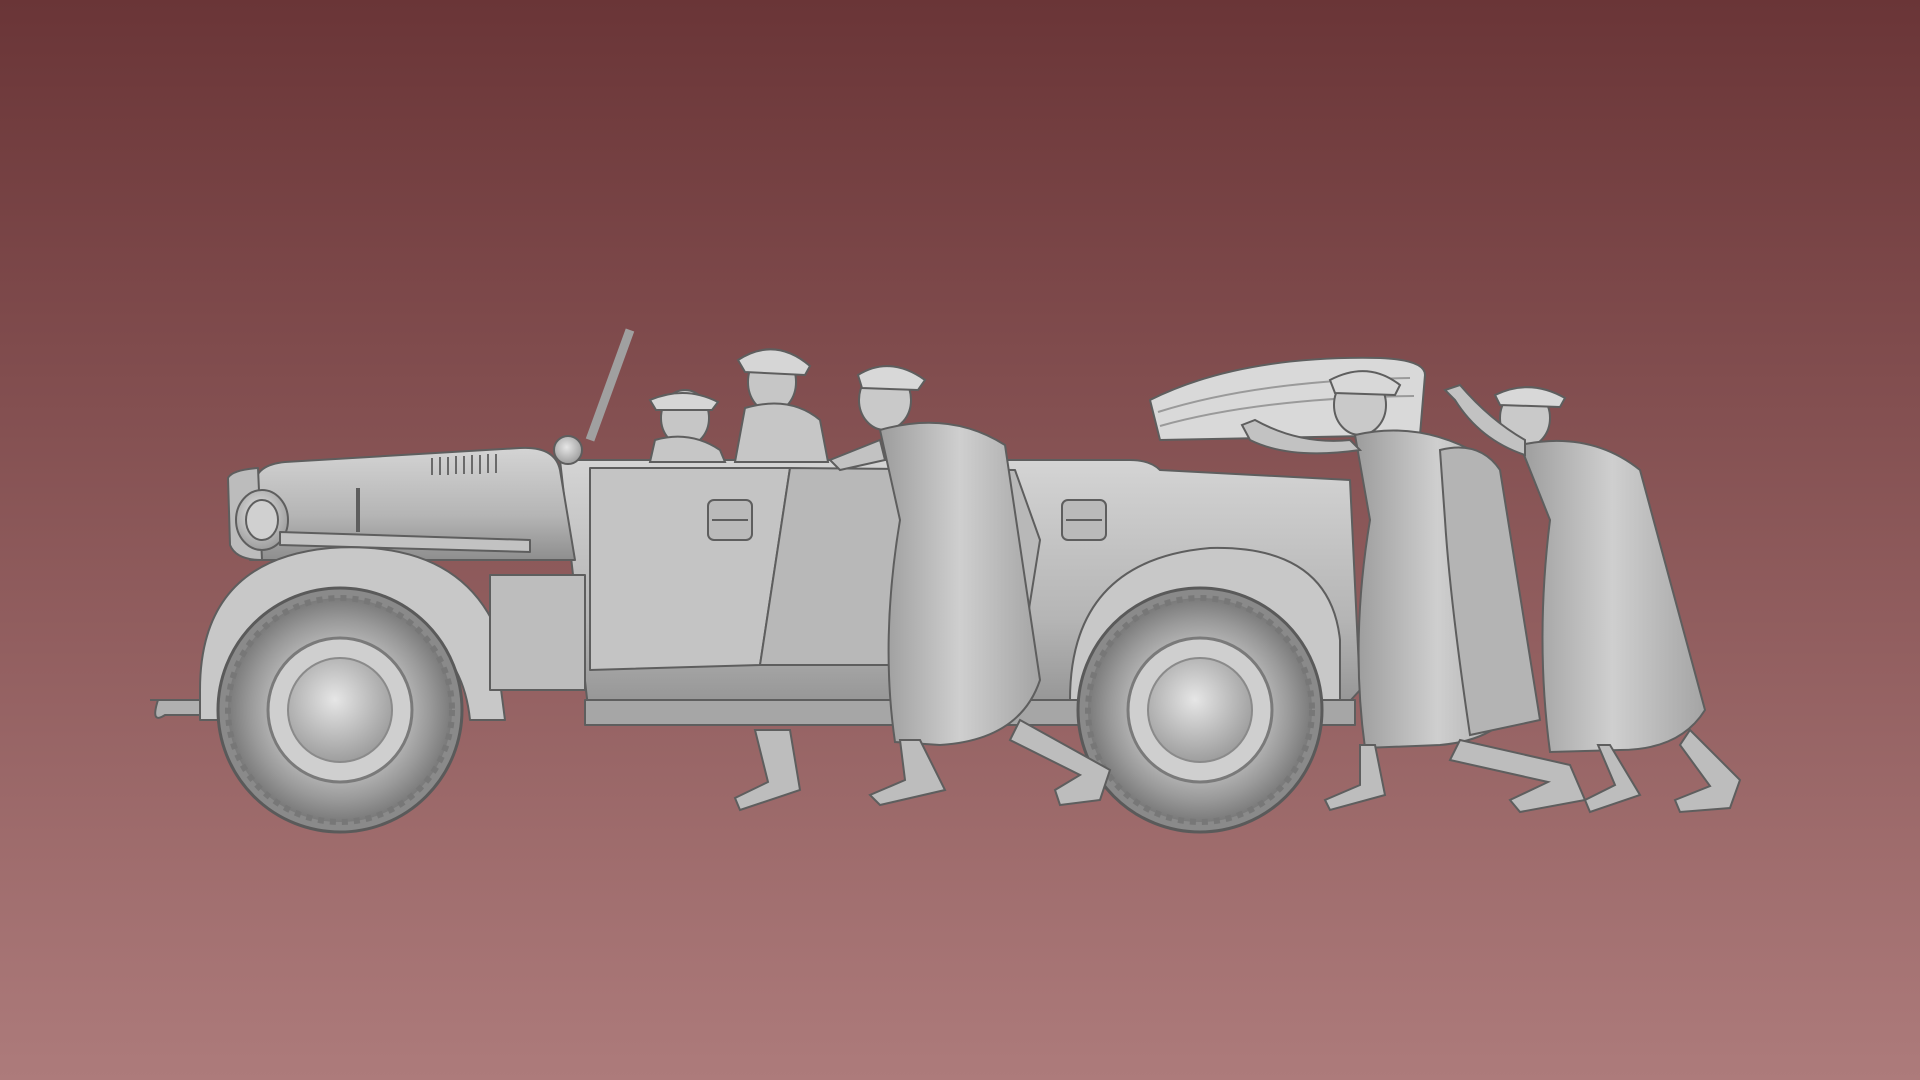 Image resolution: width=1920 pixels, height=1080 pixels. Describe the element at coordinates (781, 405) in the screenshot. I see `seated-officer` at that location.